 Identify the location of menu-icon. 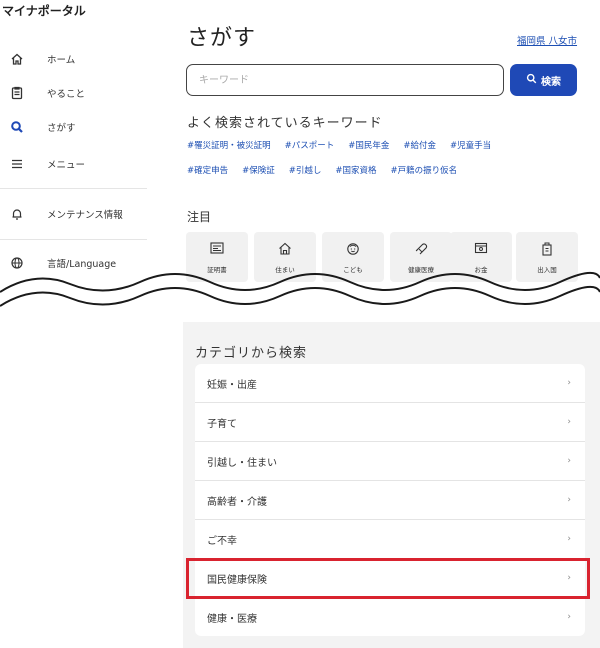
(17, 164).